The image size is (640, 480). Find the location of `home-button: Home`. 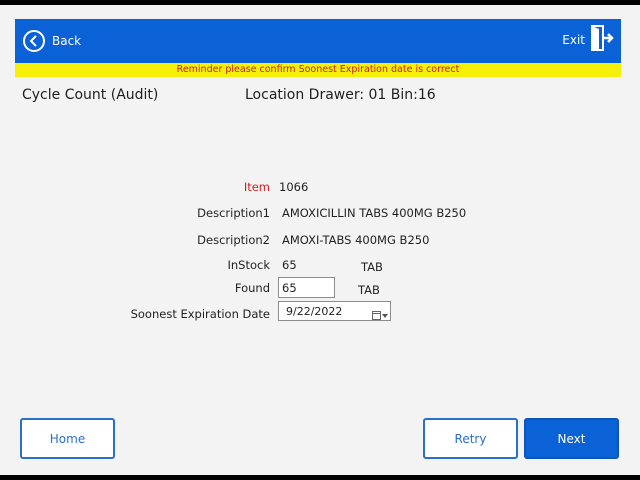

home-button: Home is located at coordinates (67, 438).